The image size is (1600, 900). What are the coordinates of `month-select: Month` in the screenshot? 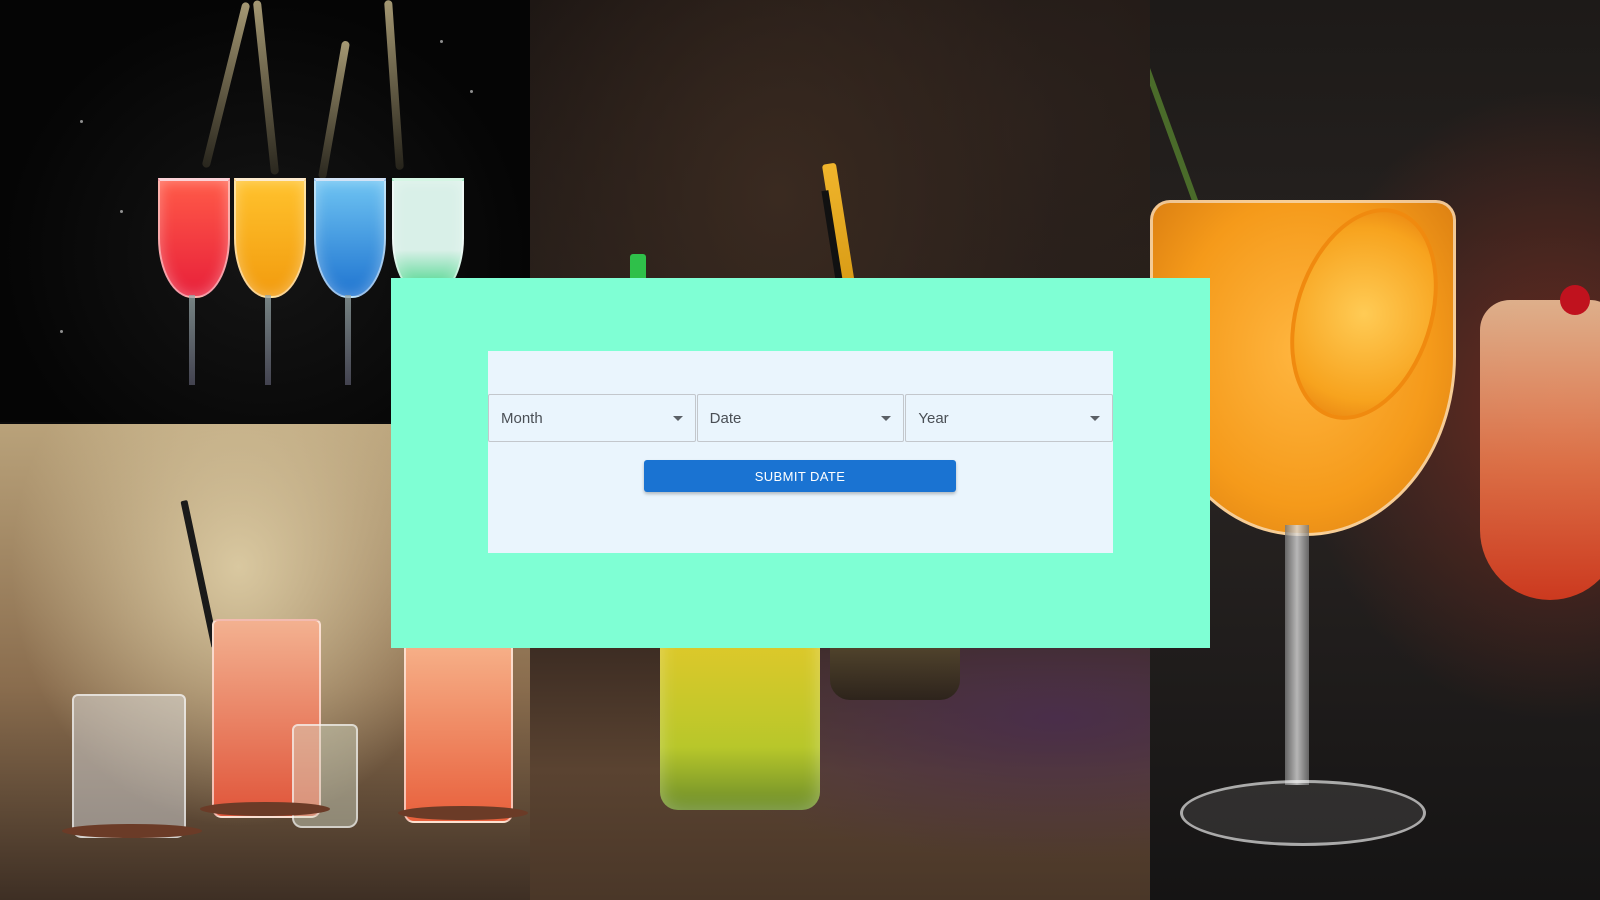 It's located at (592, 418).